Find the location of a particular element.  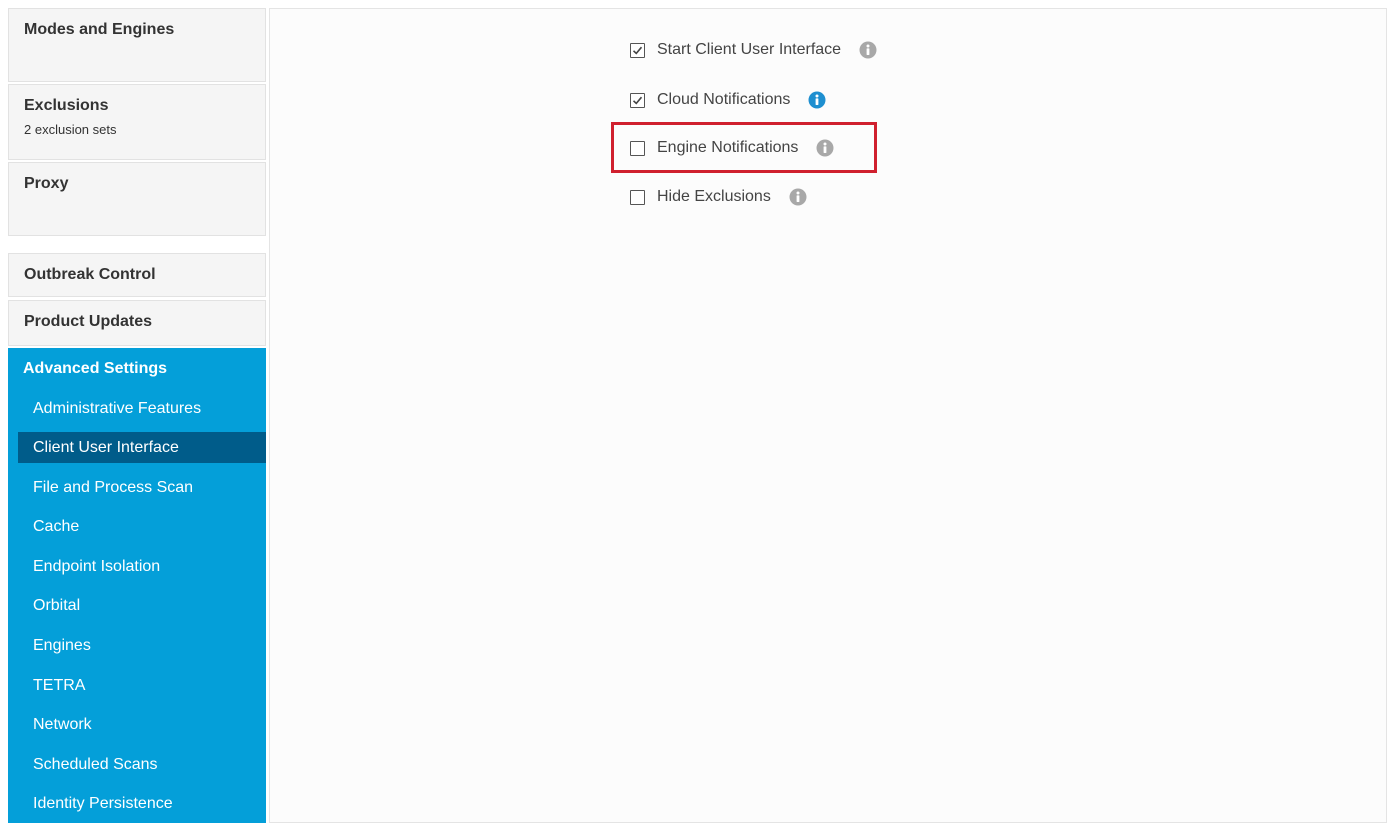

sidebar-subitem-endpoint-isolation: Endpoint Isolation is located at coordinates (142, 566).